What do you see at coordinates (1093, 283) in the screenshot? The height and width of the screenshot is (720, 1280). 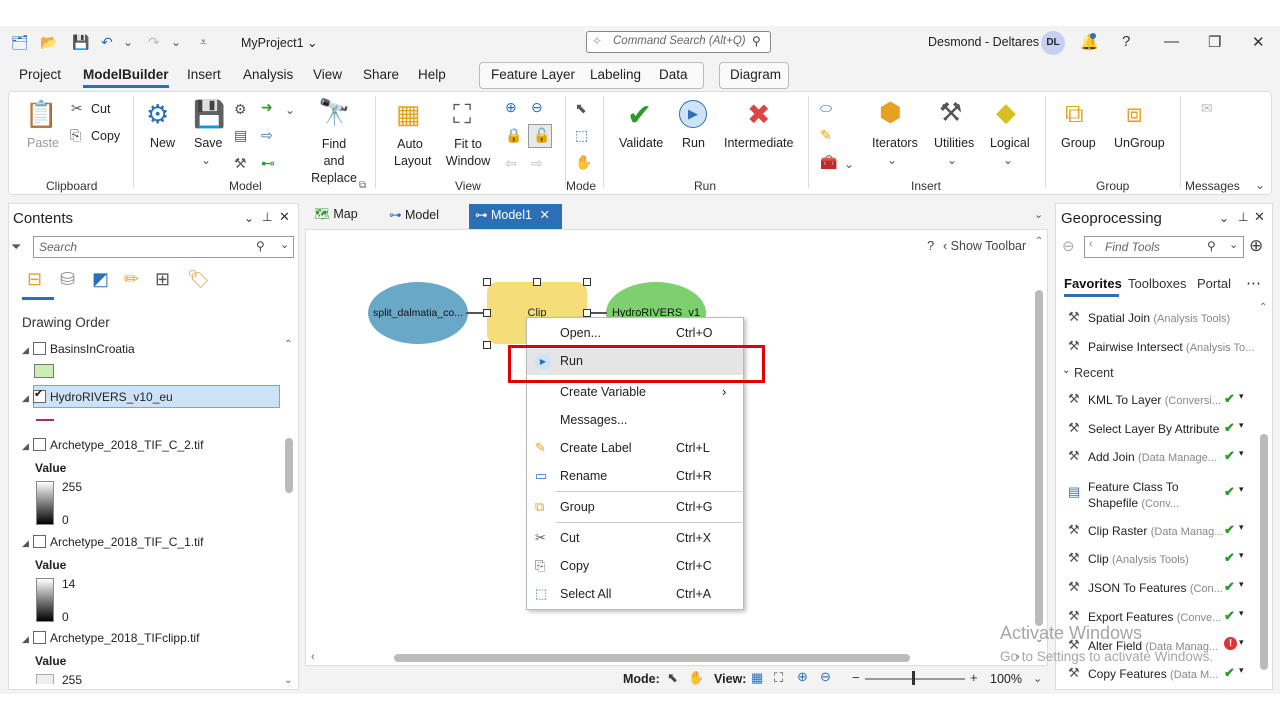 I see `tab-favorites: Favorites` at bounding box center [1093, 283].